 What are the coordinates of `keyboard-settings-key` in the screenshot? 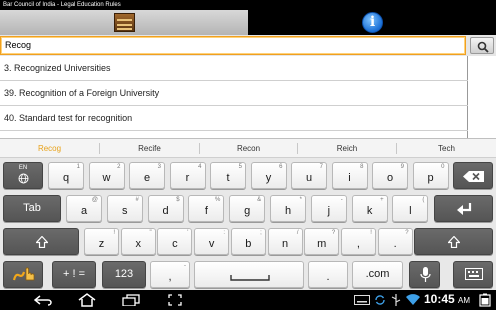 It's located at (473, 274).